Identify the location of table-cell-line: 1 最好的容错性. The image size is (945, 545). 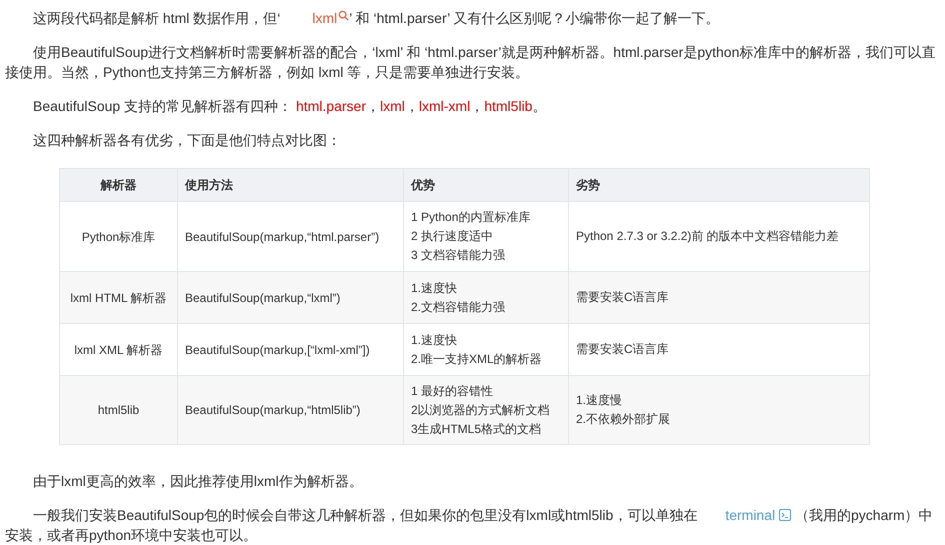
(452, 391).